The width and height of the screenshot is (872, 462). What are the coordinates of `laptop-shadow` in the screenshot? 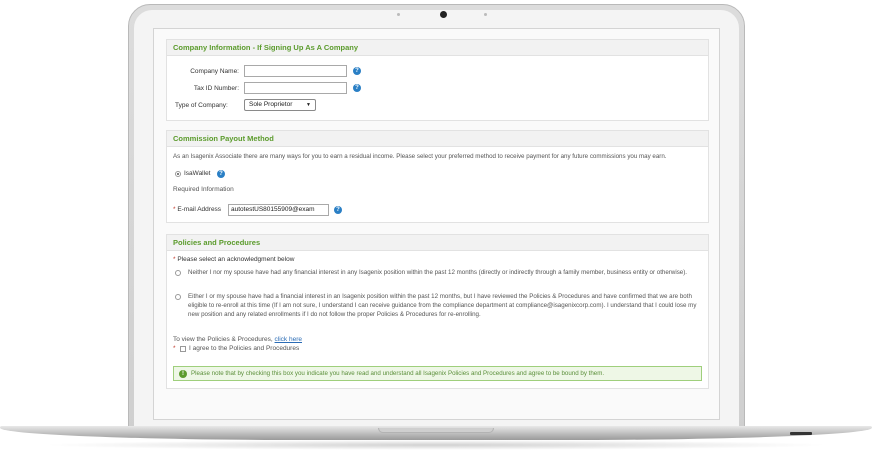 It's located at (436, 445).